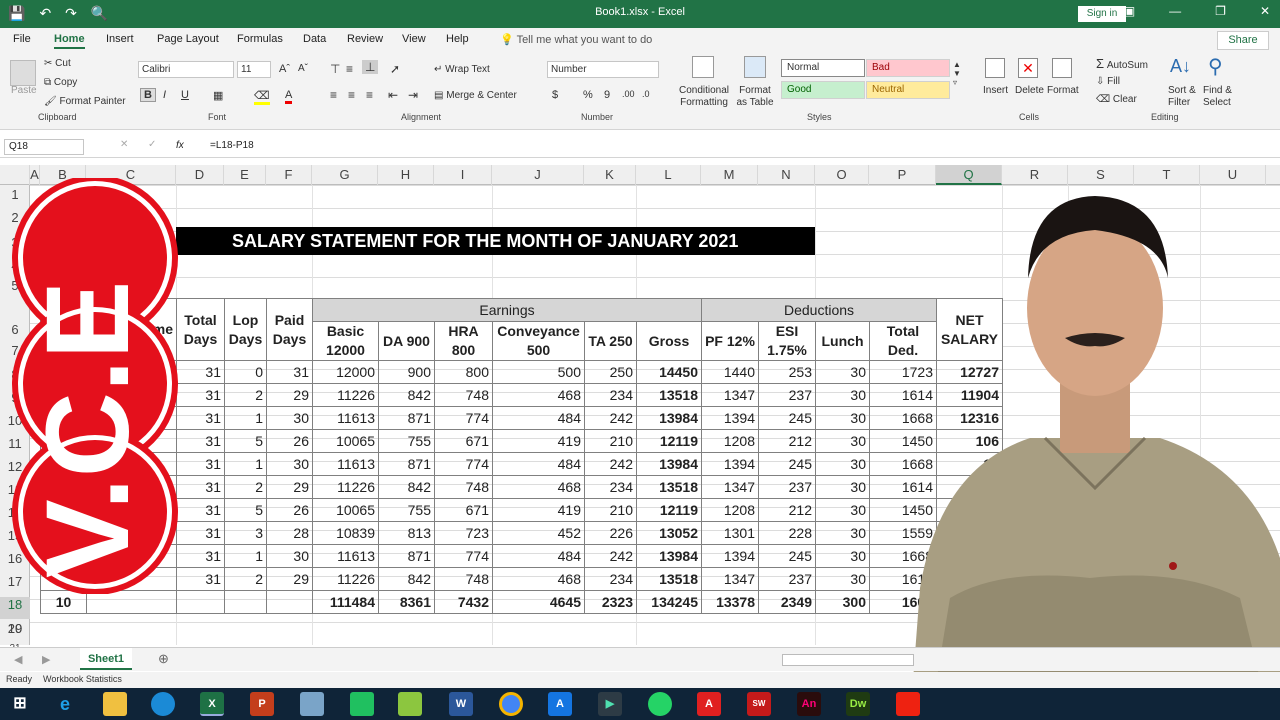 The height and width of the screenshot is (720, 1280). I want to click on filmora-icon: ▶, so click(610, 704).